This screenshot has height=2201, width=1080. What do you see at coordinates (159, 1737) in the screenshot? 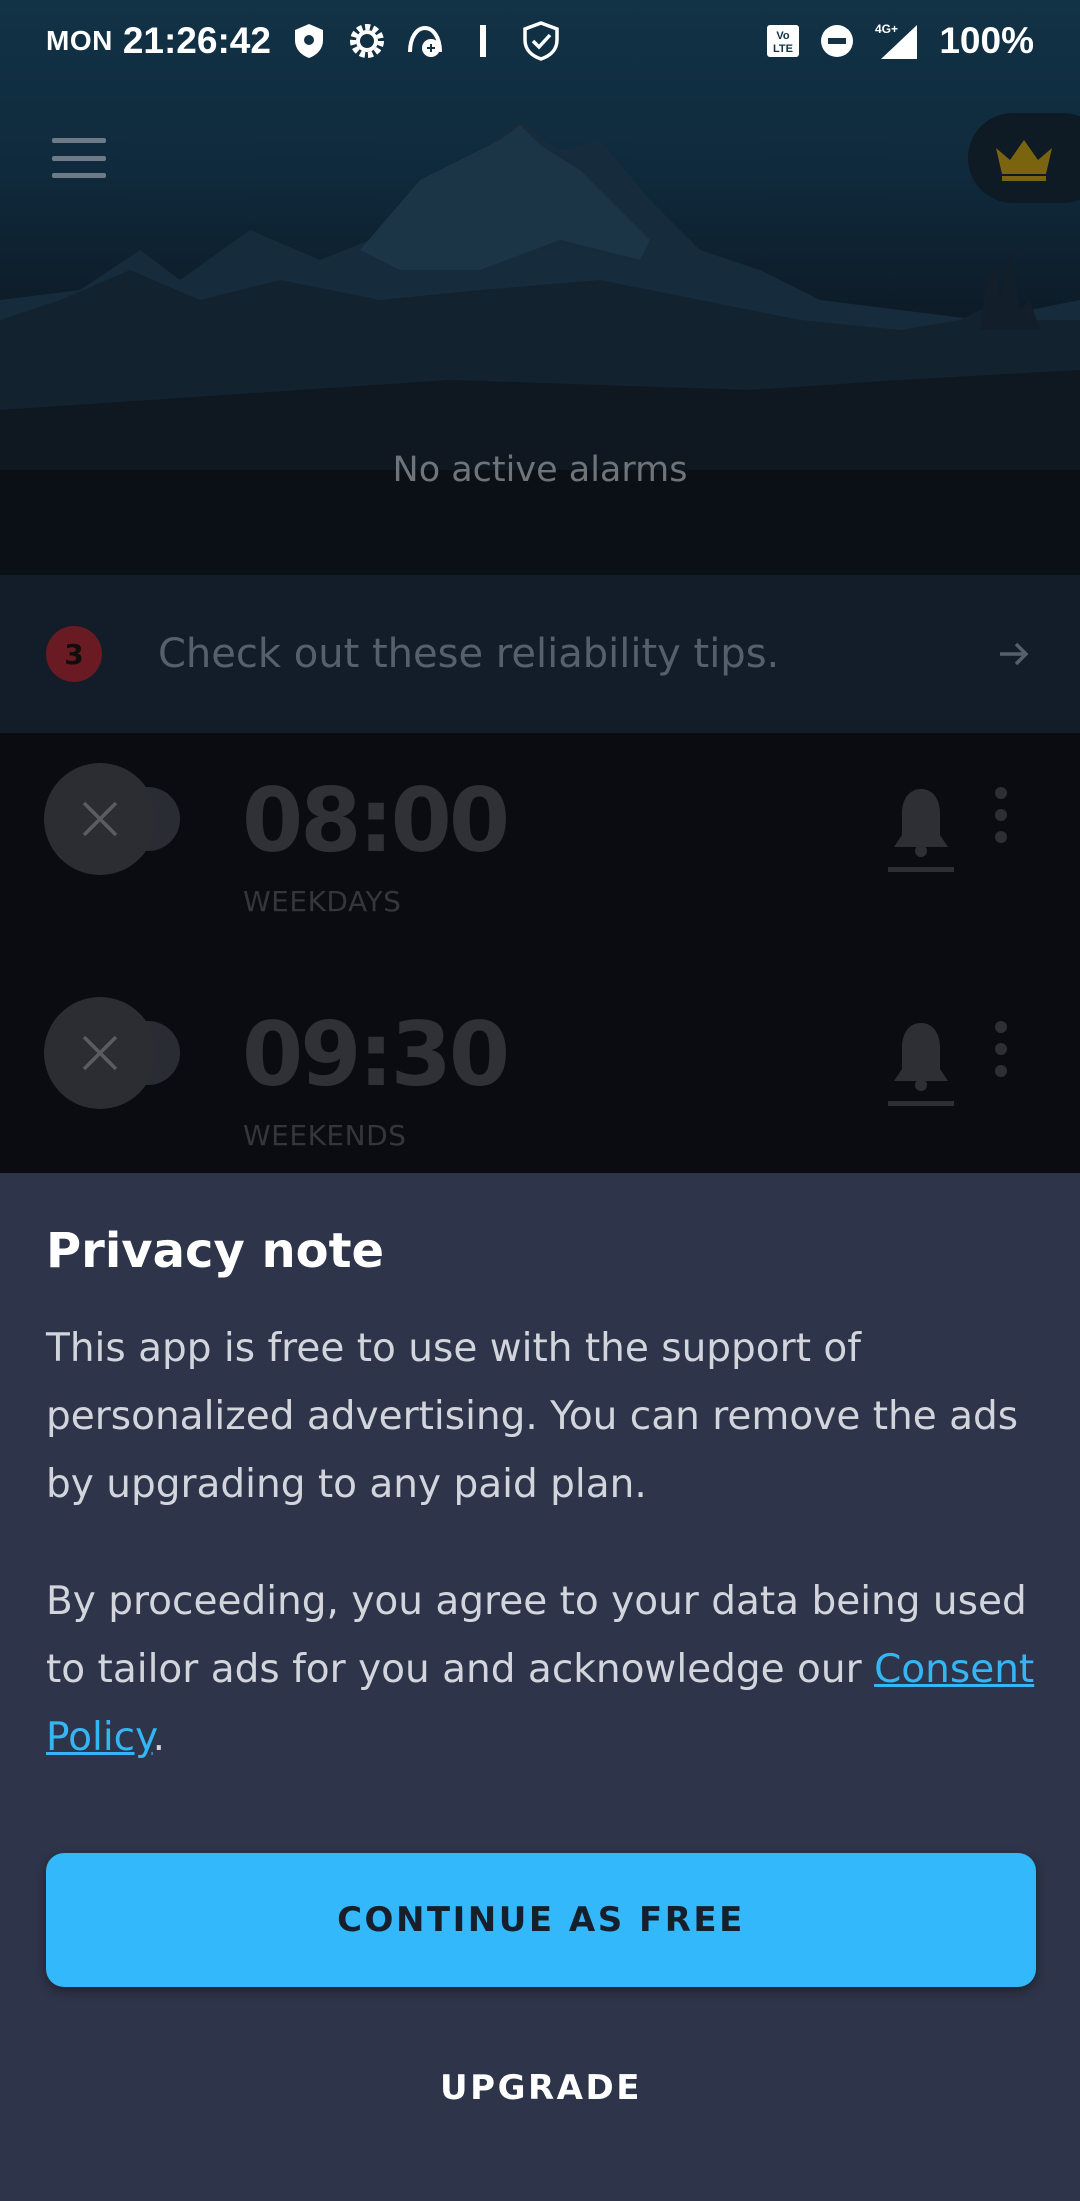
I see `privacy-paragraph-2-suffix: .` at bounding box center [159, 1737].